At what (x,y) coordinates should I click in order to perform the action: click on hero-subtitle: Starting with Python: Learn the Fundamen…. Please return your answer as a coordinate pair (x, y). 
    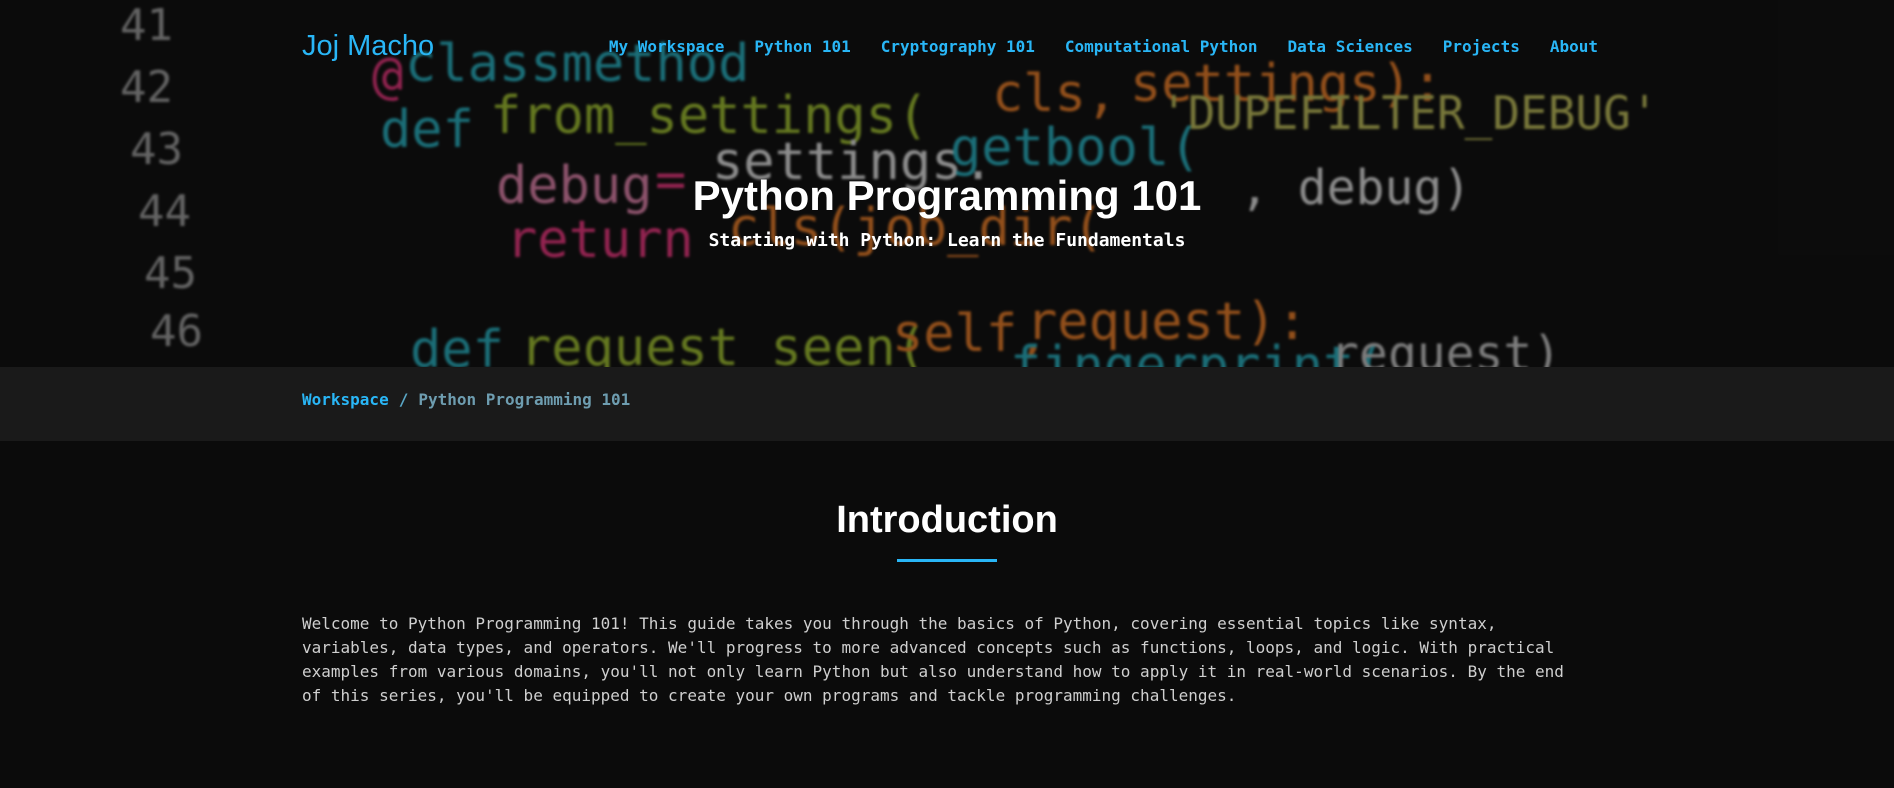
    Looking at the image, I should click on (947, 240).